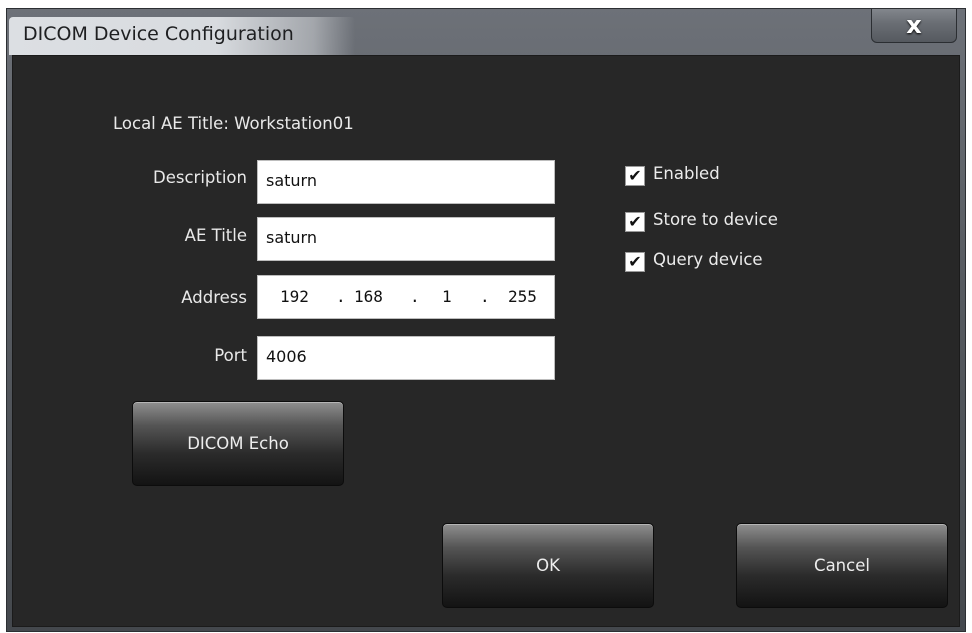 The height and width of the screenshot is (633, 972). I want to click on ae-title-input: saturn, so click(406, 239).